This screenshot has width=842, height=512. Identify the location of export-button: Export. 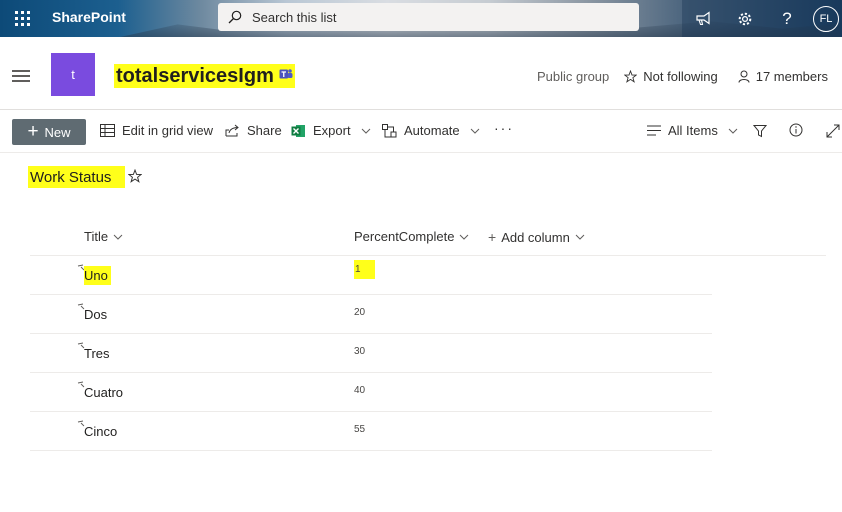
(331, 130).